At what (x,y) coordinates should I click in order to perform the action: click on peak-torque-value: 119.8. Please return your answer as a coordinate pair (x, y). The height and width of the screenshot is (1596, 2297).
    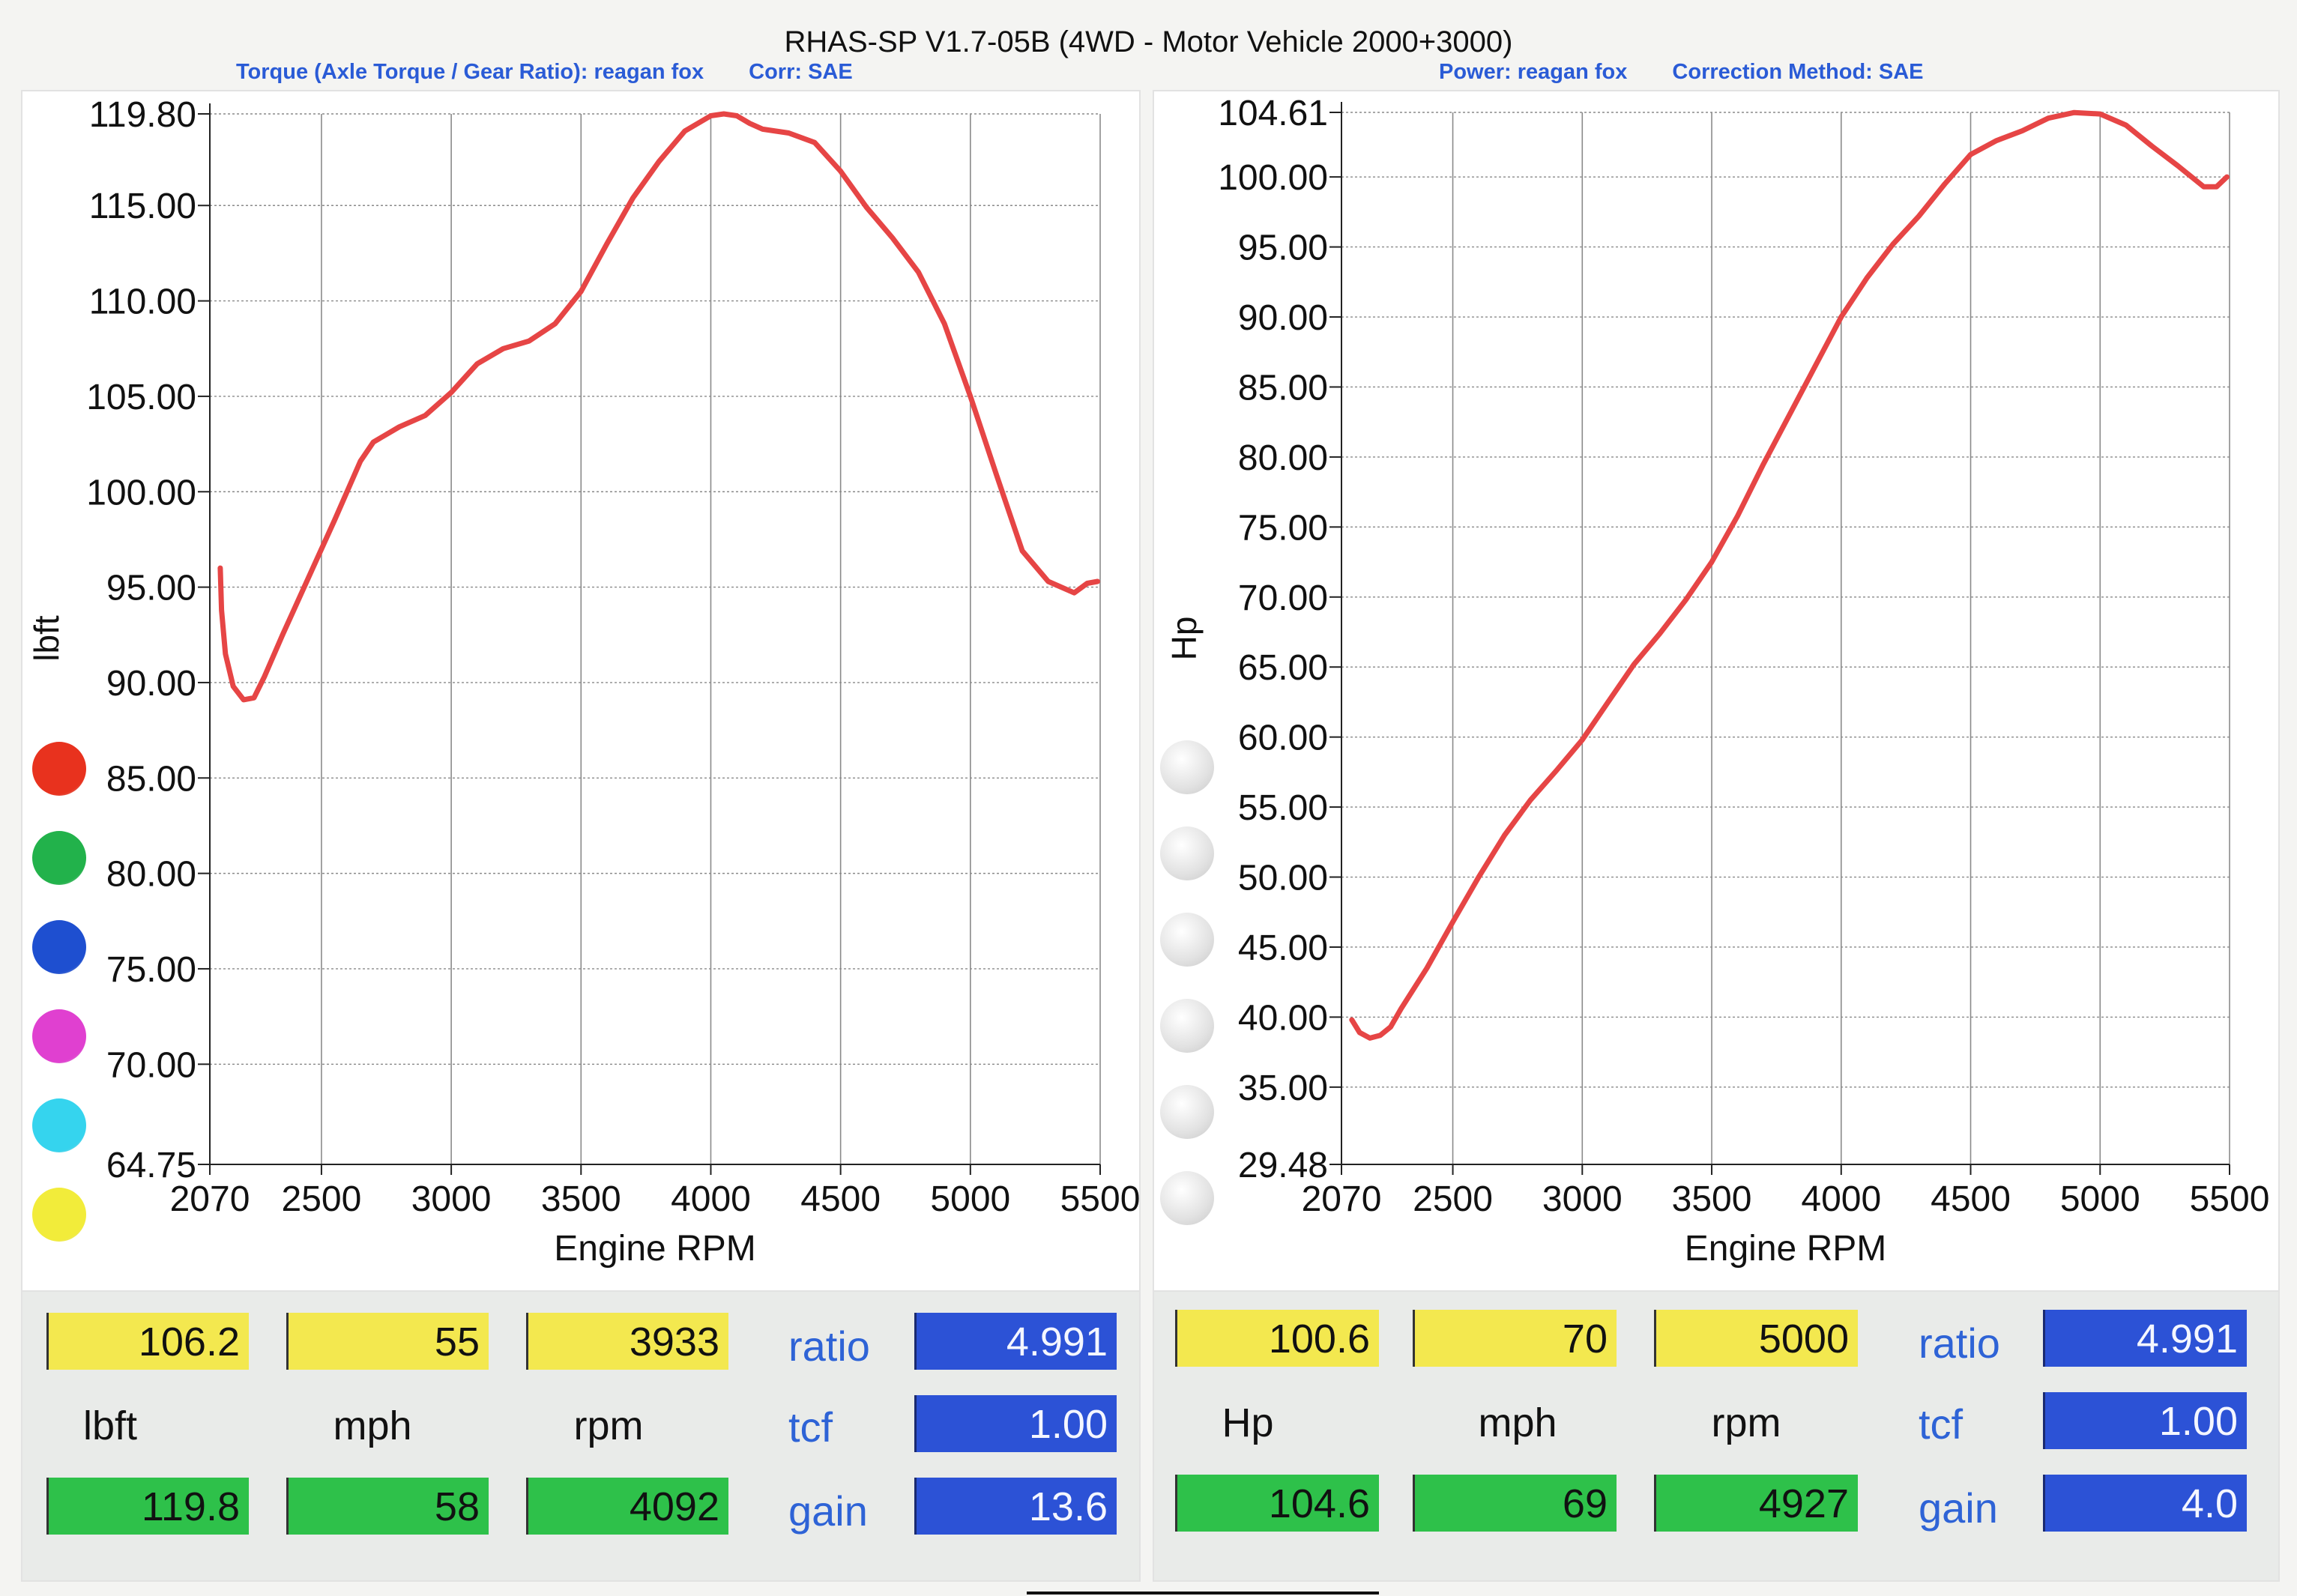
    Looking at the image, I should click on (147, 1506).